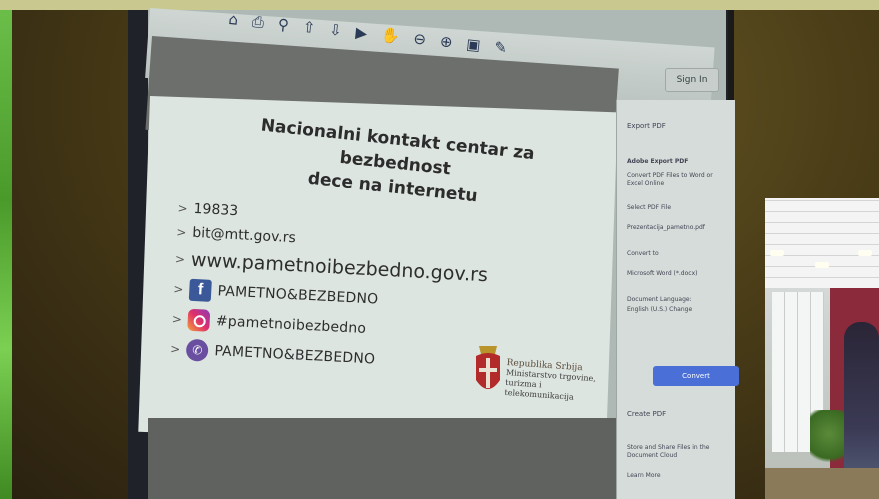  Describe the element at coordinates (677, 476) in the screenshot. I see `learn-more-link: Learn More` at that location.